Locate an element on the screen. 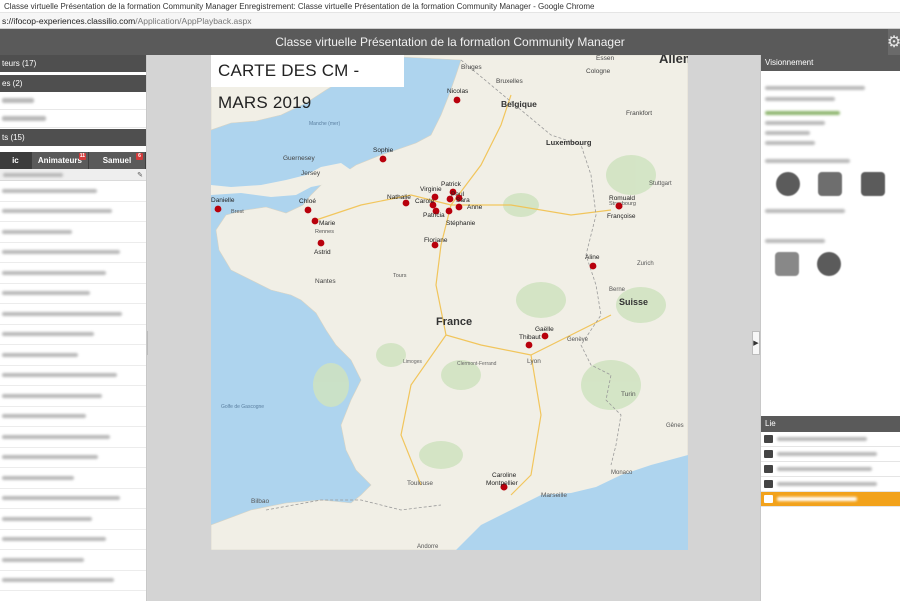 This screenshot has height=601, width=900. tab-label: Samuel is located at coordinates (117, 160).